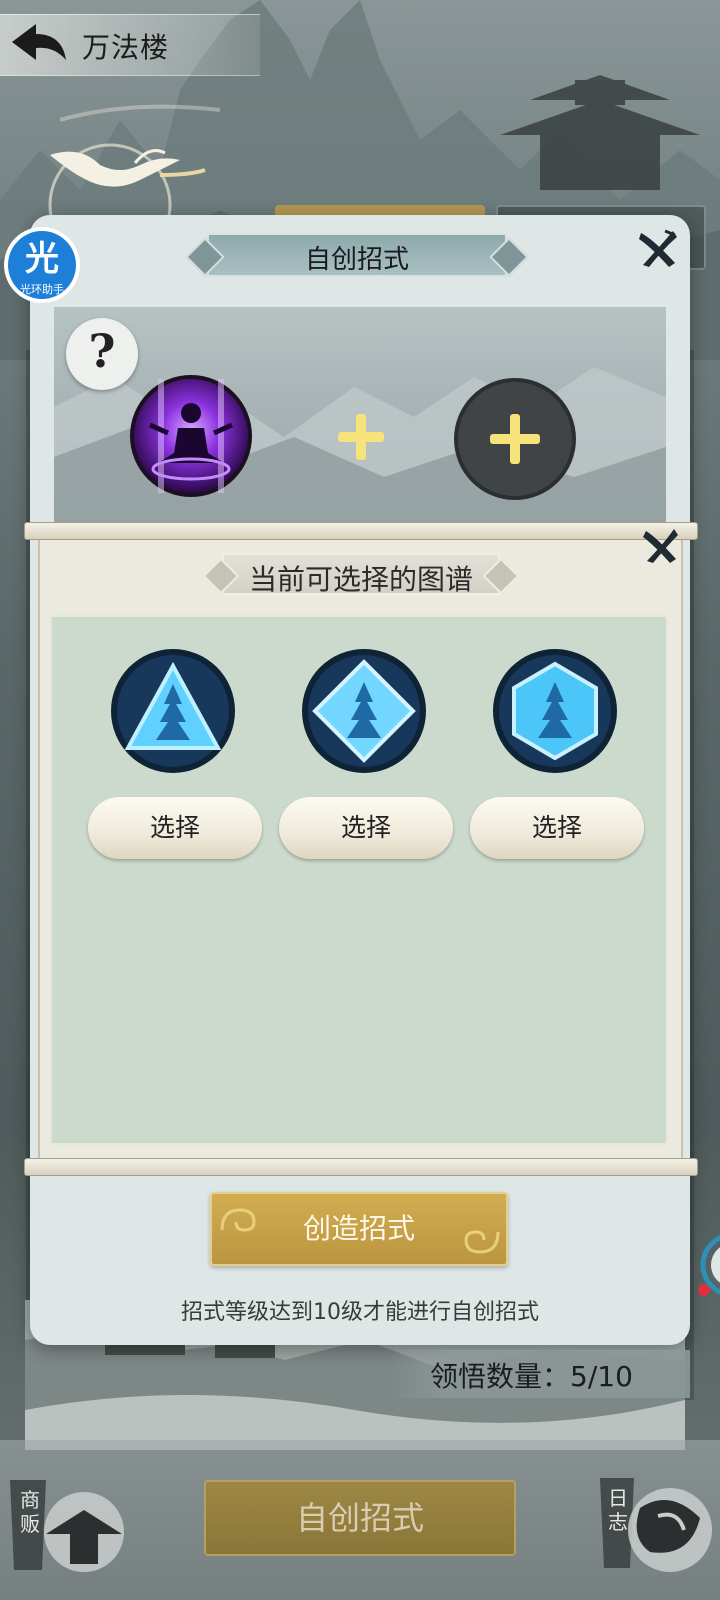 The height and width of the screenshot is (1600, 720). Describe the element at coordinates (659, 1524) in the screenshot. I see `log-button: 日志` at that location.